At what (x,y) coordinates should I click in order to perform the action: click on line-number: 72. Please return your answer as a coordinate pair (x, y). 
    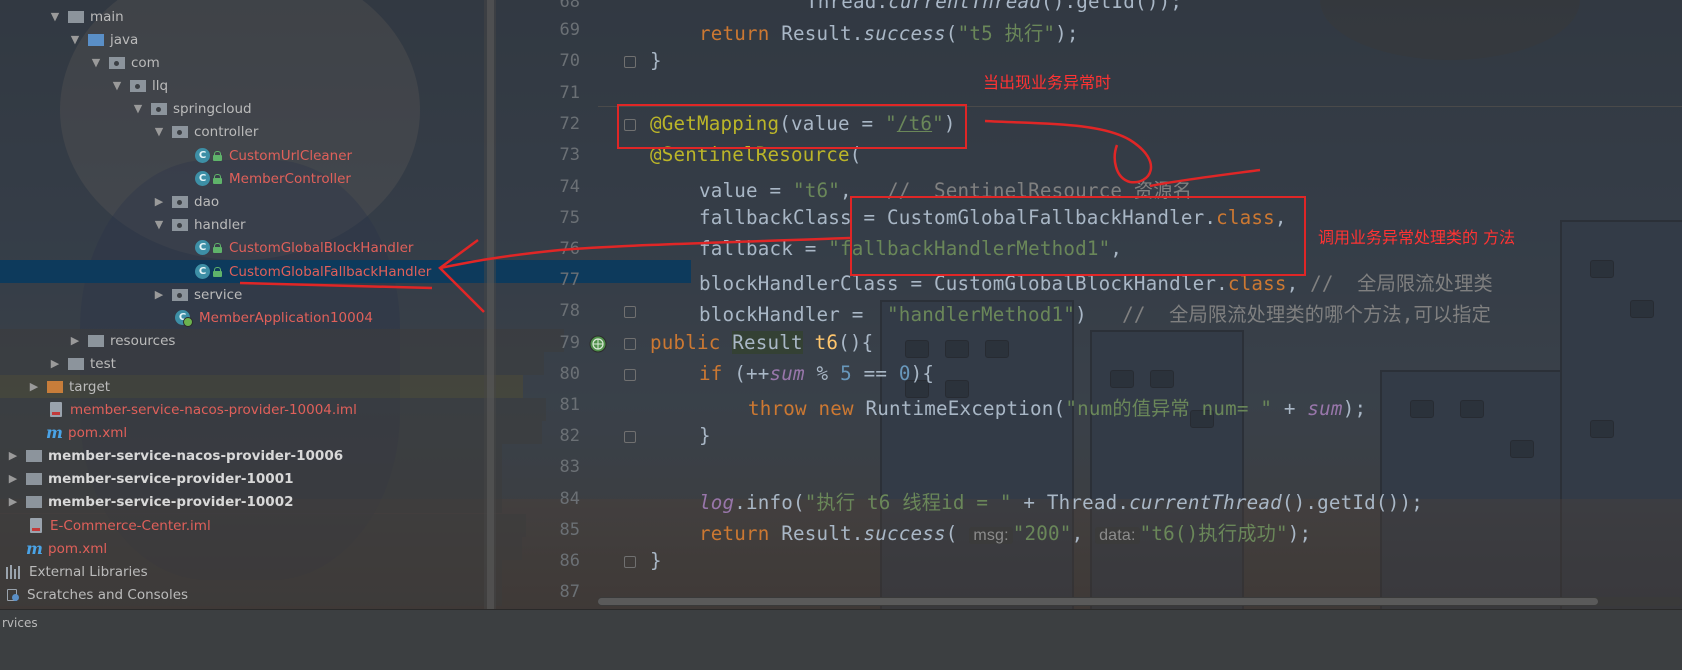
    Looking at the image, I should click on (569, 124).